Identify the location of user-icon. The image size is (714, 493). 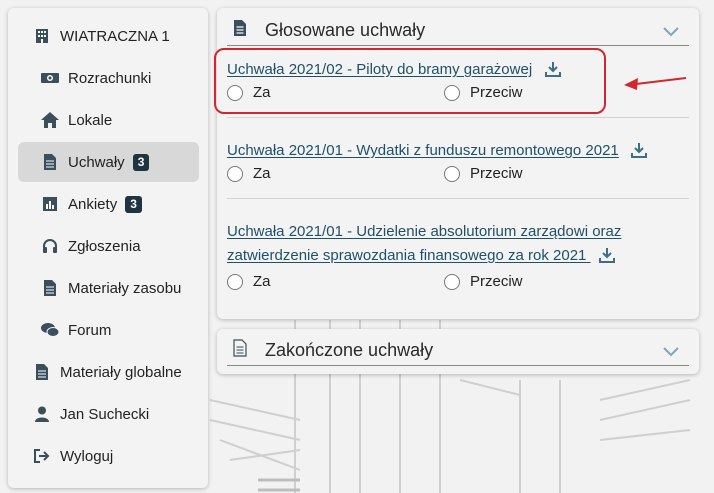
(42, 414).